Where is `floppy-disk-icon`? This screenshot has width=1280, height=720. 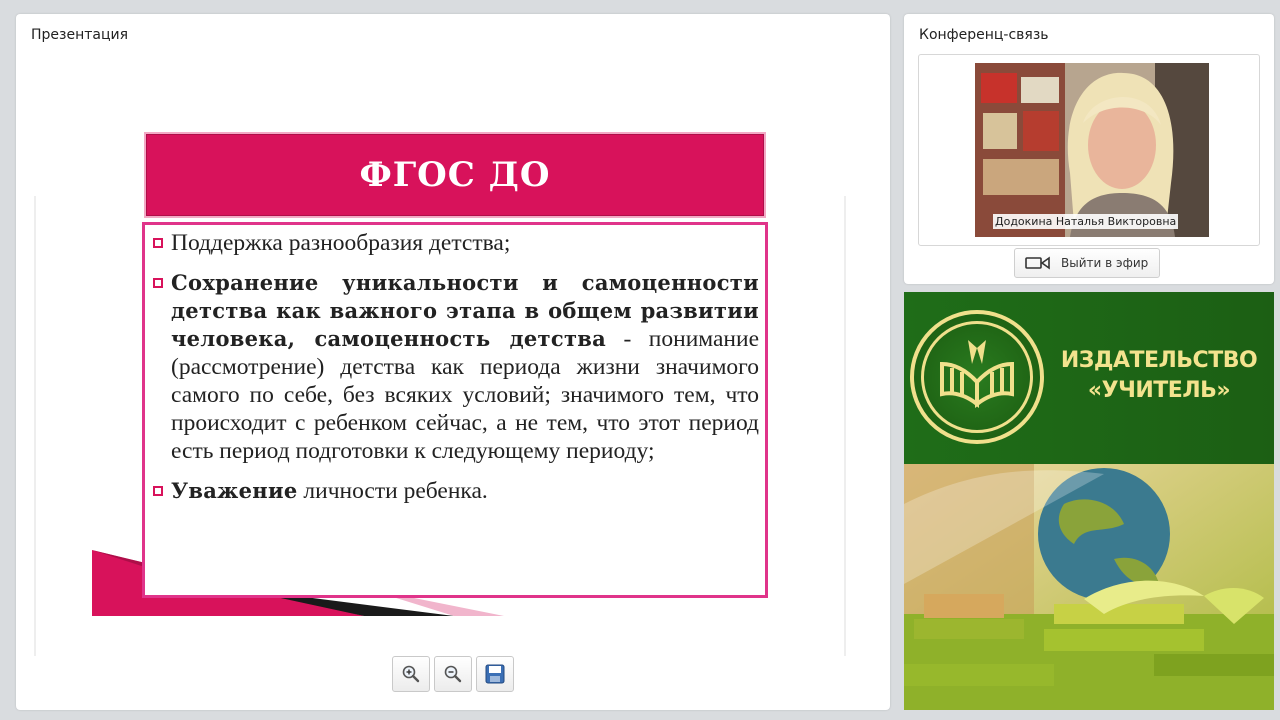
floppy-disk-icon is located at coordinates (495, 674).